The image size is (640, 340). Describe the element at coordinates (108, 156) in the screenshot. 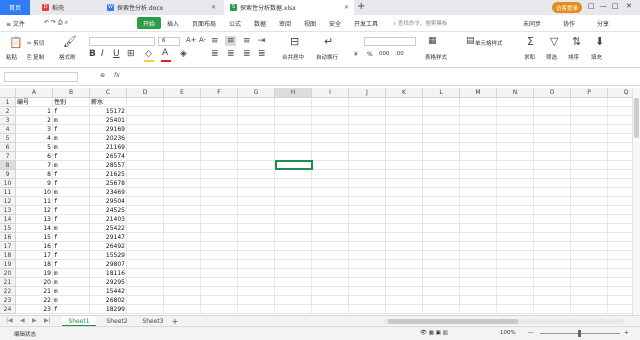

I see `table-cell: 26574` at that location.